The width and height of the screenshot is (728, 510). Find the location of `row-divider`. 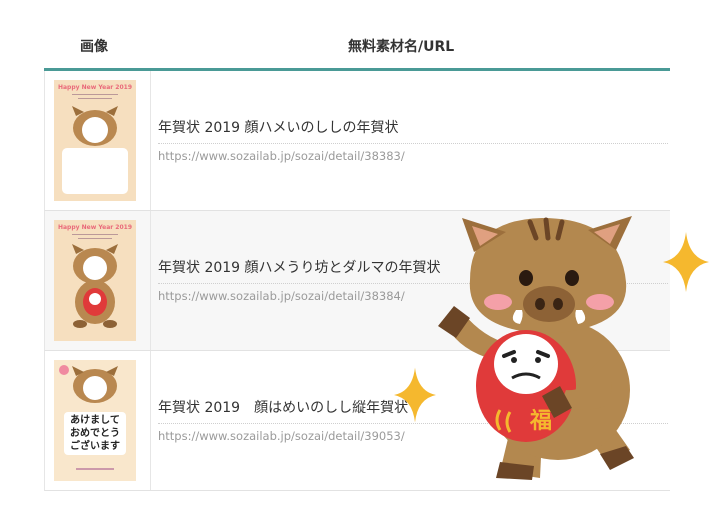

row-divider is located at coordinates (413, 143).